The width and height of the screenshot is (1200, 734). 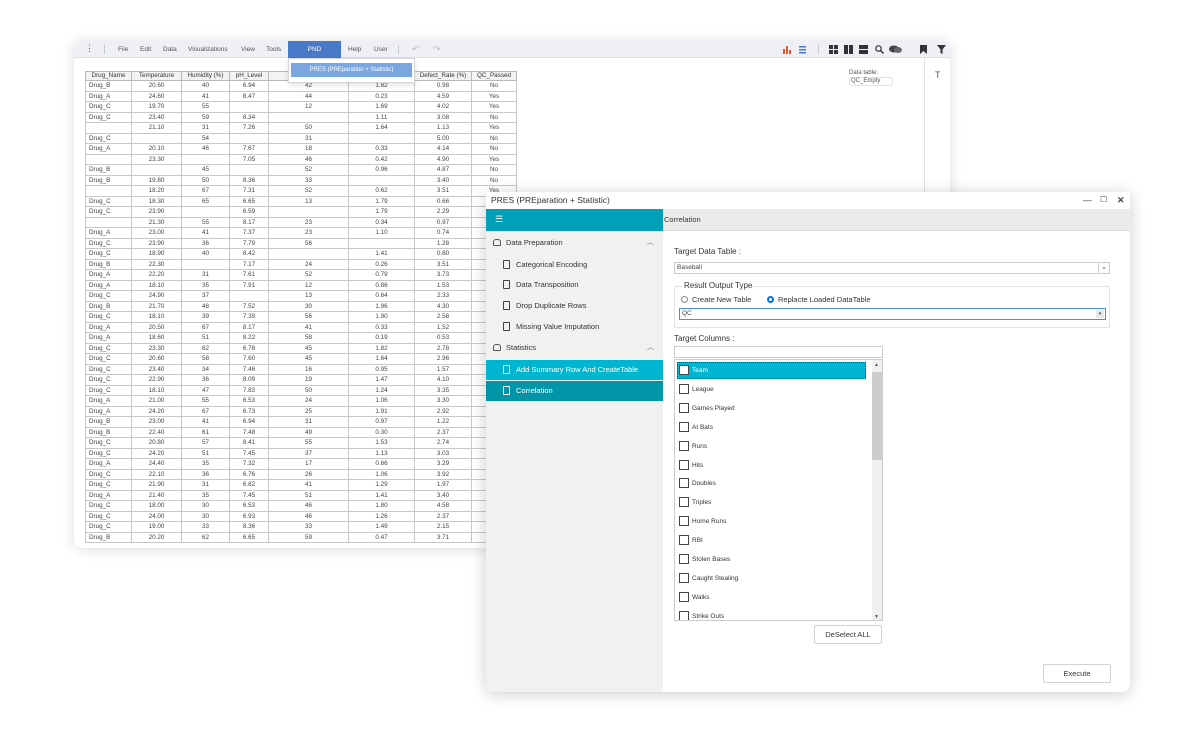 What do you see at coordinates (301, 453) in the screenshot?
I see `table-row: Drug_C24.20517.45371.133.03No` at bounding box center [301, 453].